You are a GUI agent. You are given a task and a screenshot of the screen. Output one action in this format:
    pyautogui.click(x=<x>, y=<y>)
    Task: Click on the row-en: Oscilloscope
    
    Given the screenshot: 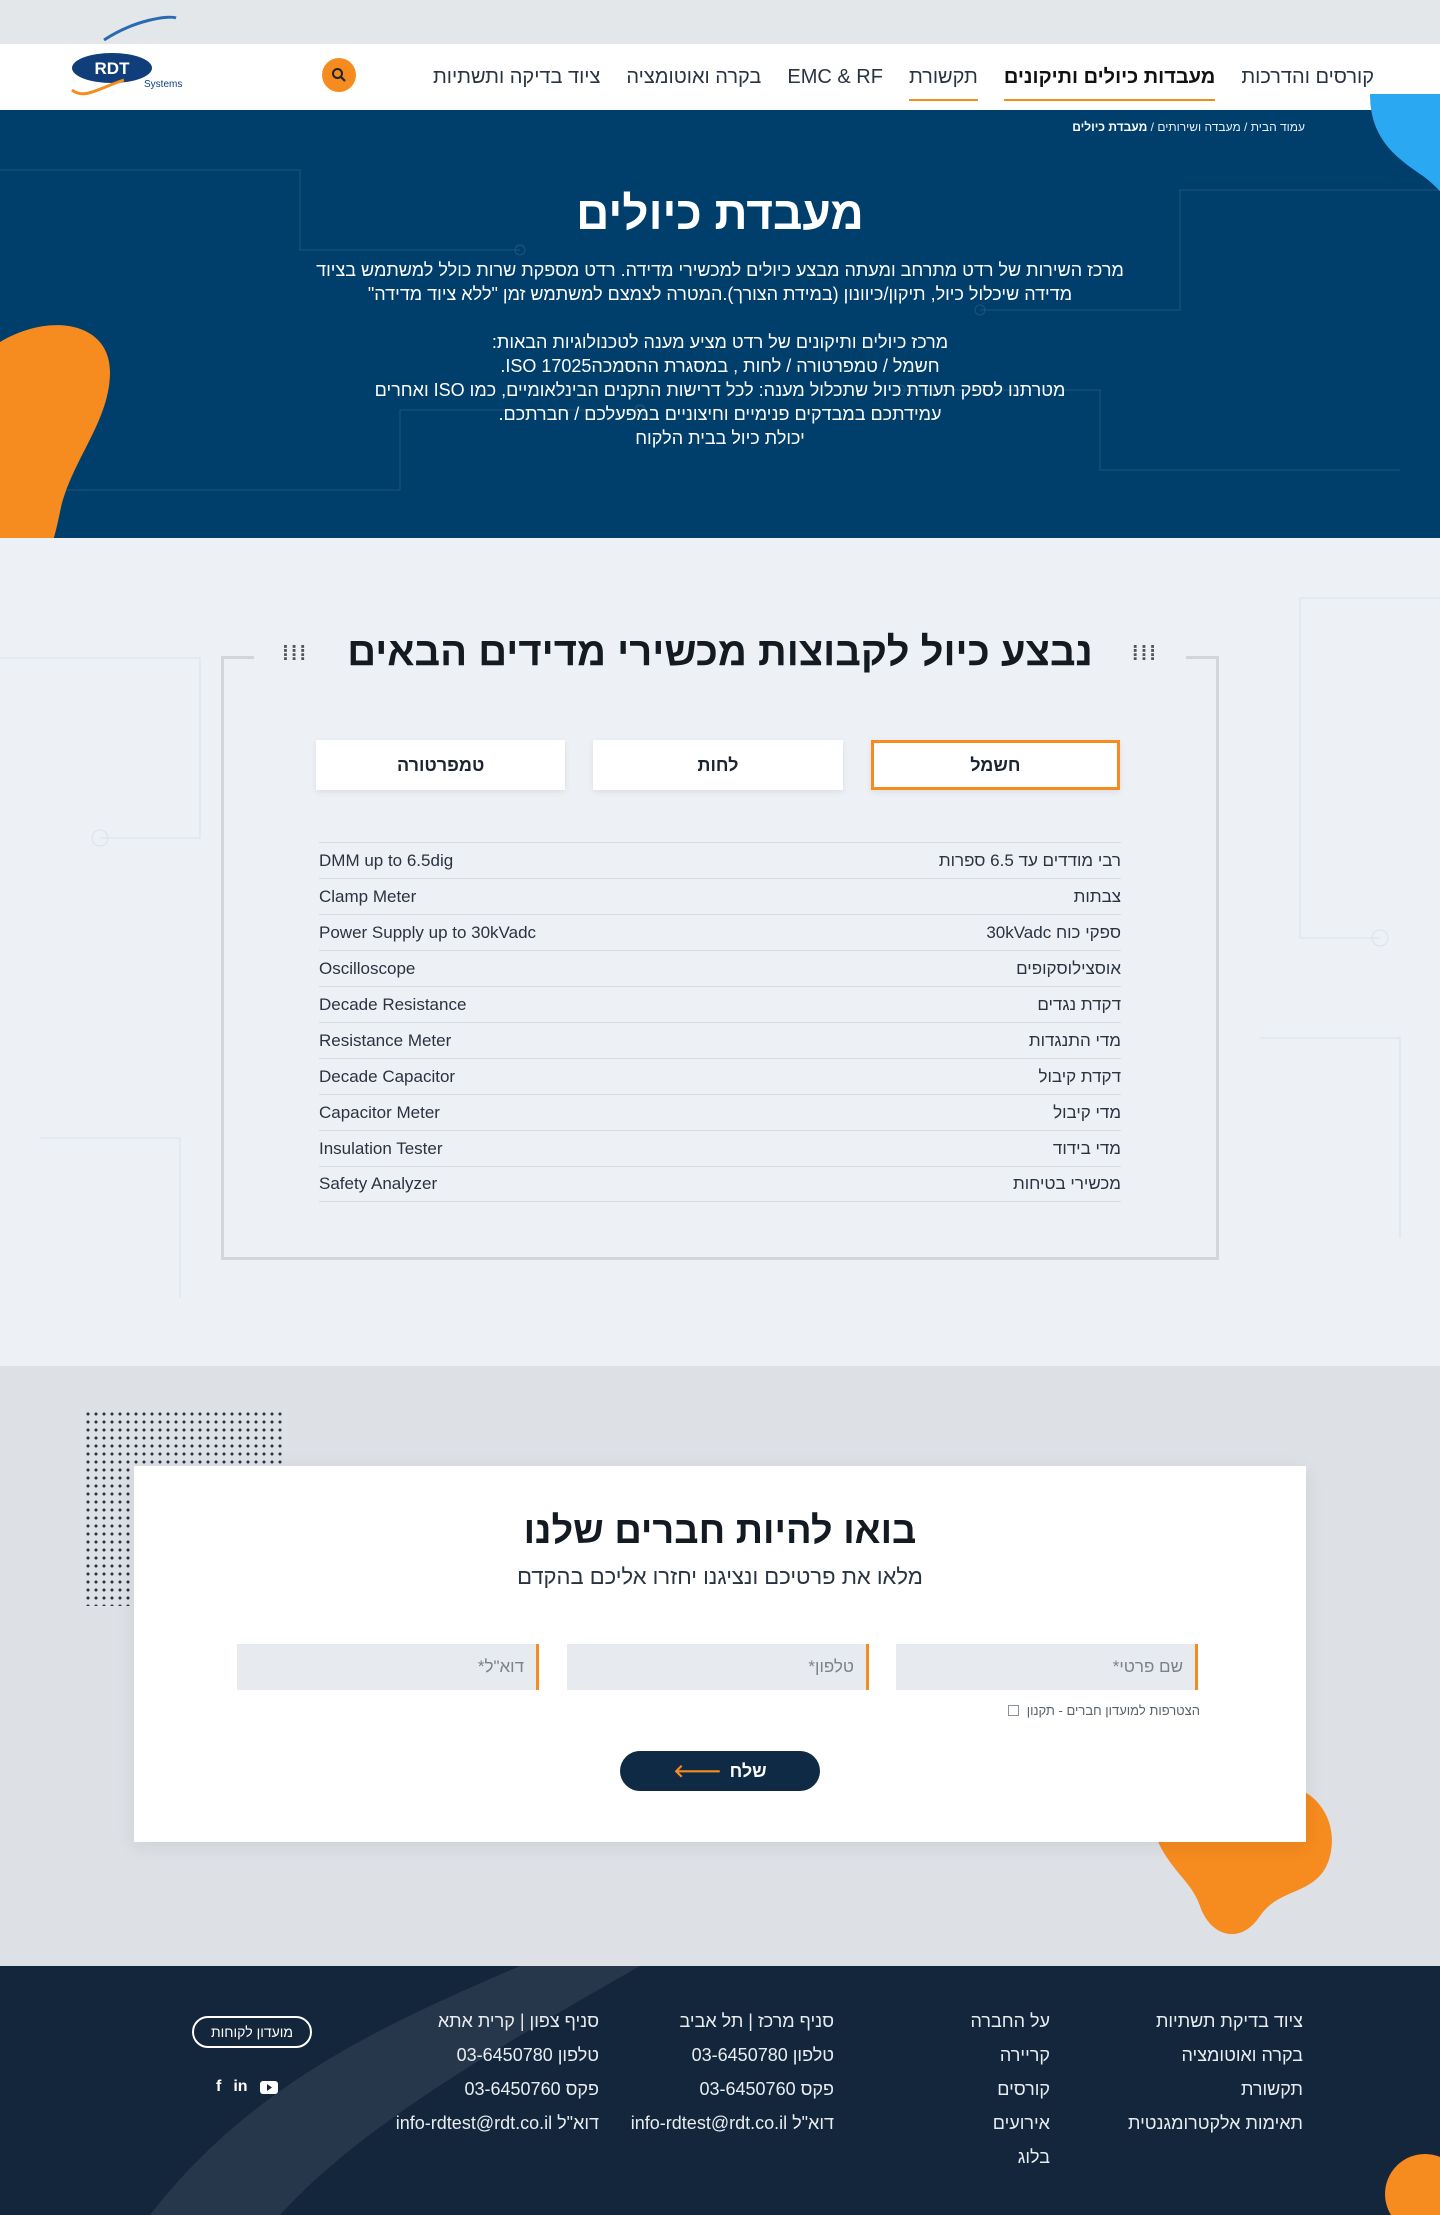 What is the action you would take?
    pyautogui.click(x=367, y=968)
    